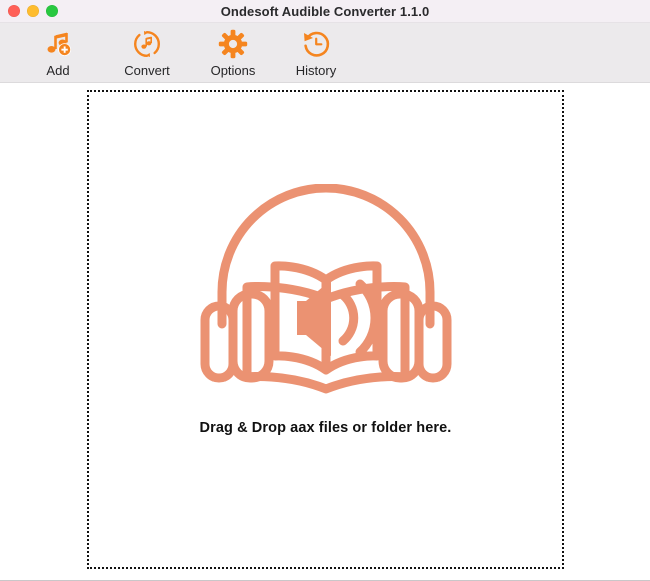 The height and width of the screenshot is (581, 650). What do you see at coordinates (147, 70) in the screenshot?
I see `convert-button-label: Convert` at bounding box center [147, 70].